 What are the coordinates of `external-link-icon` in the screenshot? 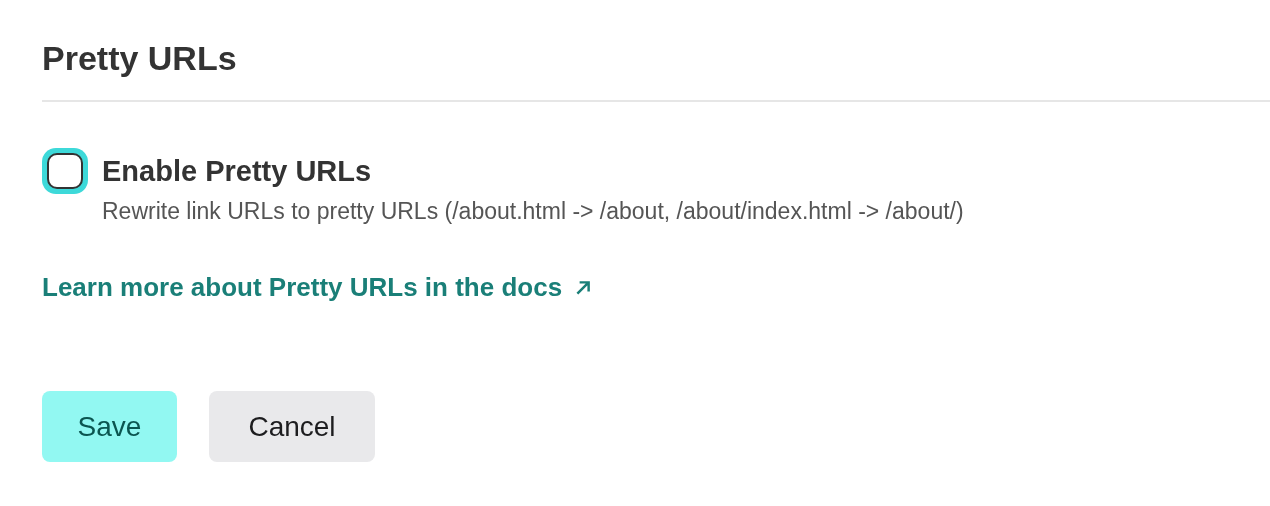 It's located at (583, 287).